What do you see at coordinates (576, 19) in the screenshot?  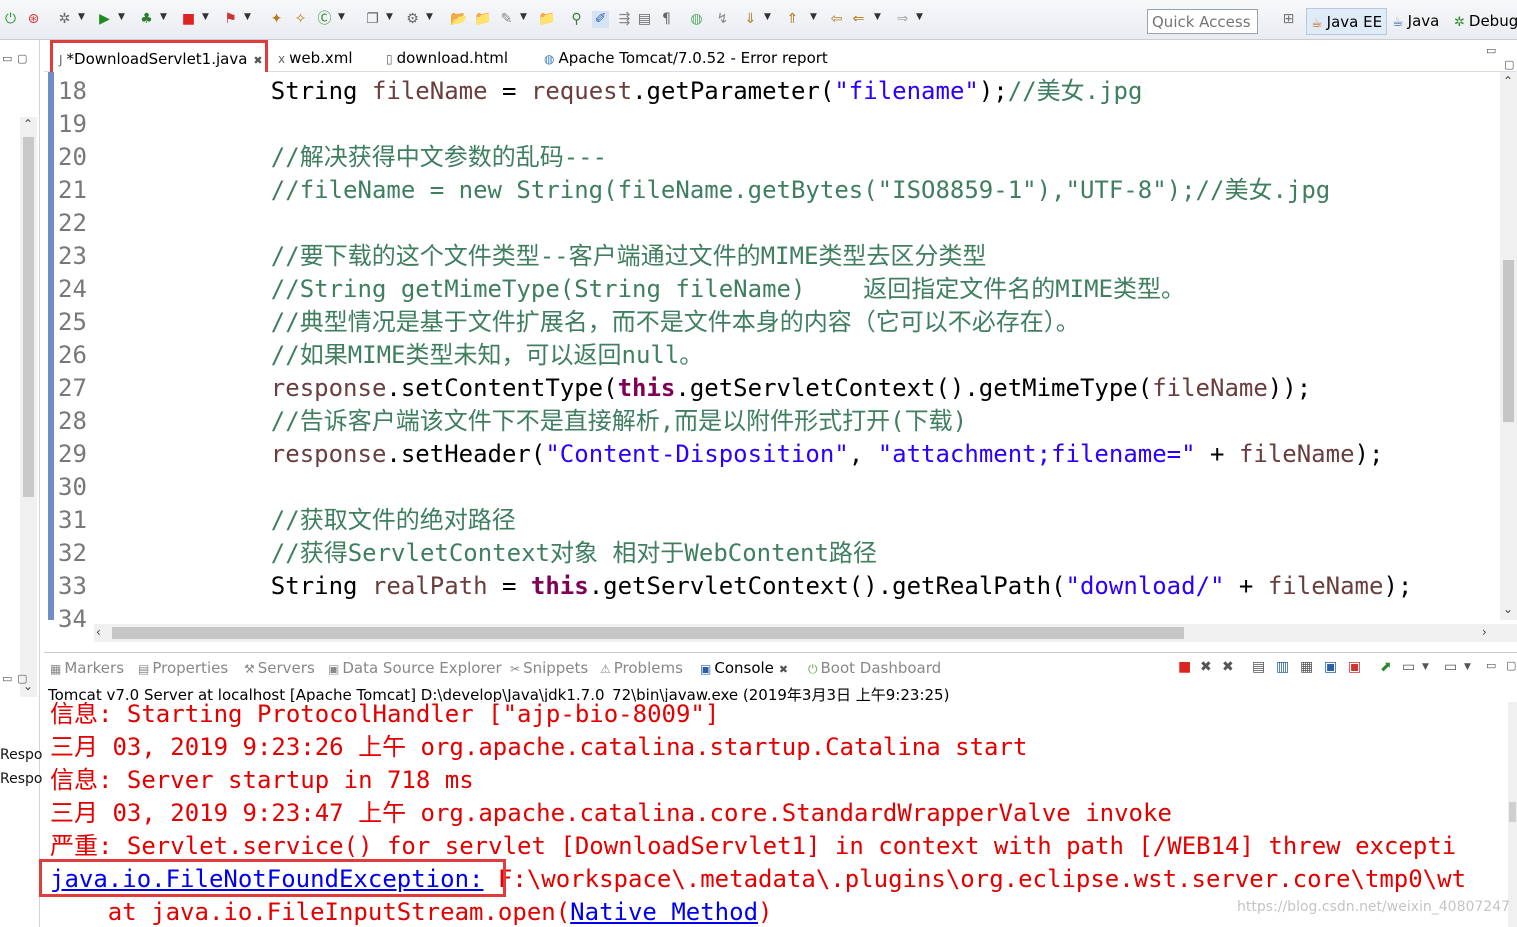 I see `toggle-breadcrumb-icon: ⚲` at bounding box center [576, 19].